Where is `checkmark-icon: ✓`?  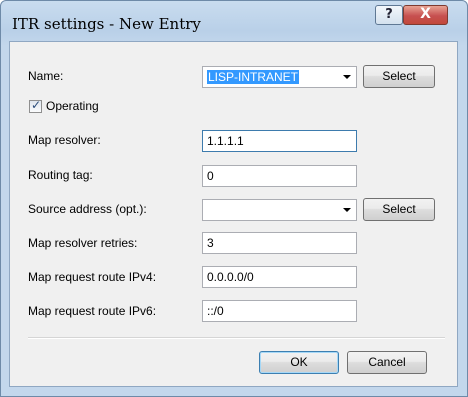 checkmark-icon: ✓ is located at coordinates (36, 105).